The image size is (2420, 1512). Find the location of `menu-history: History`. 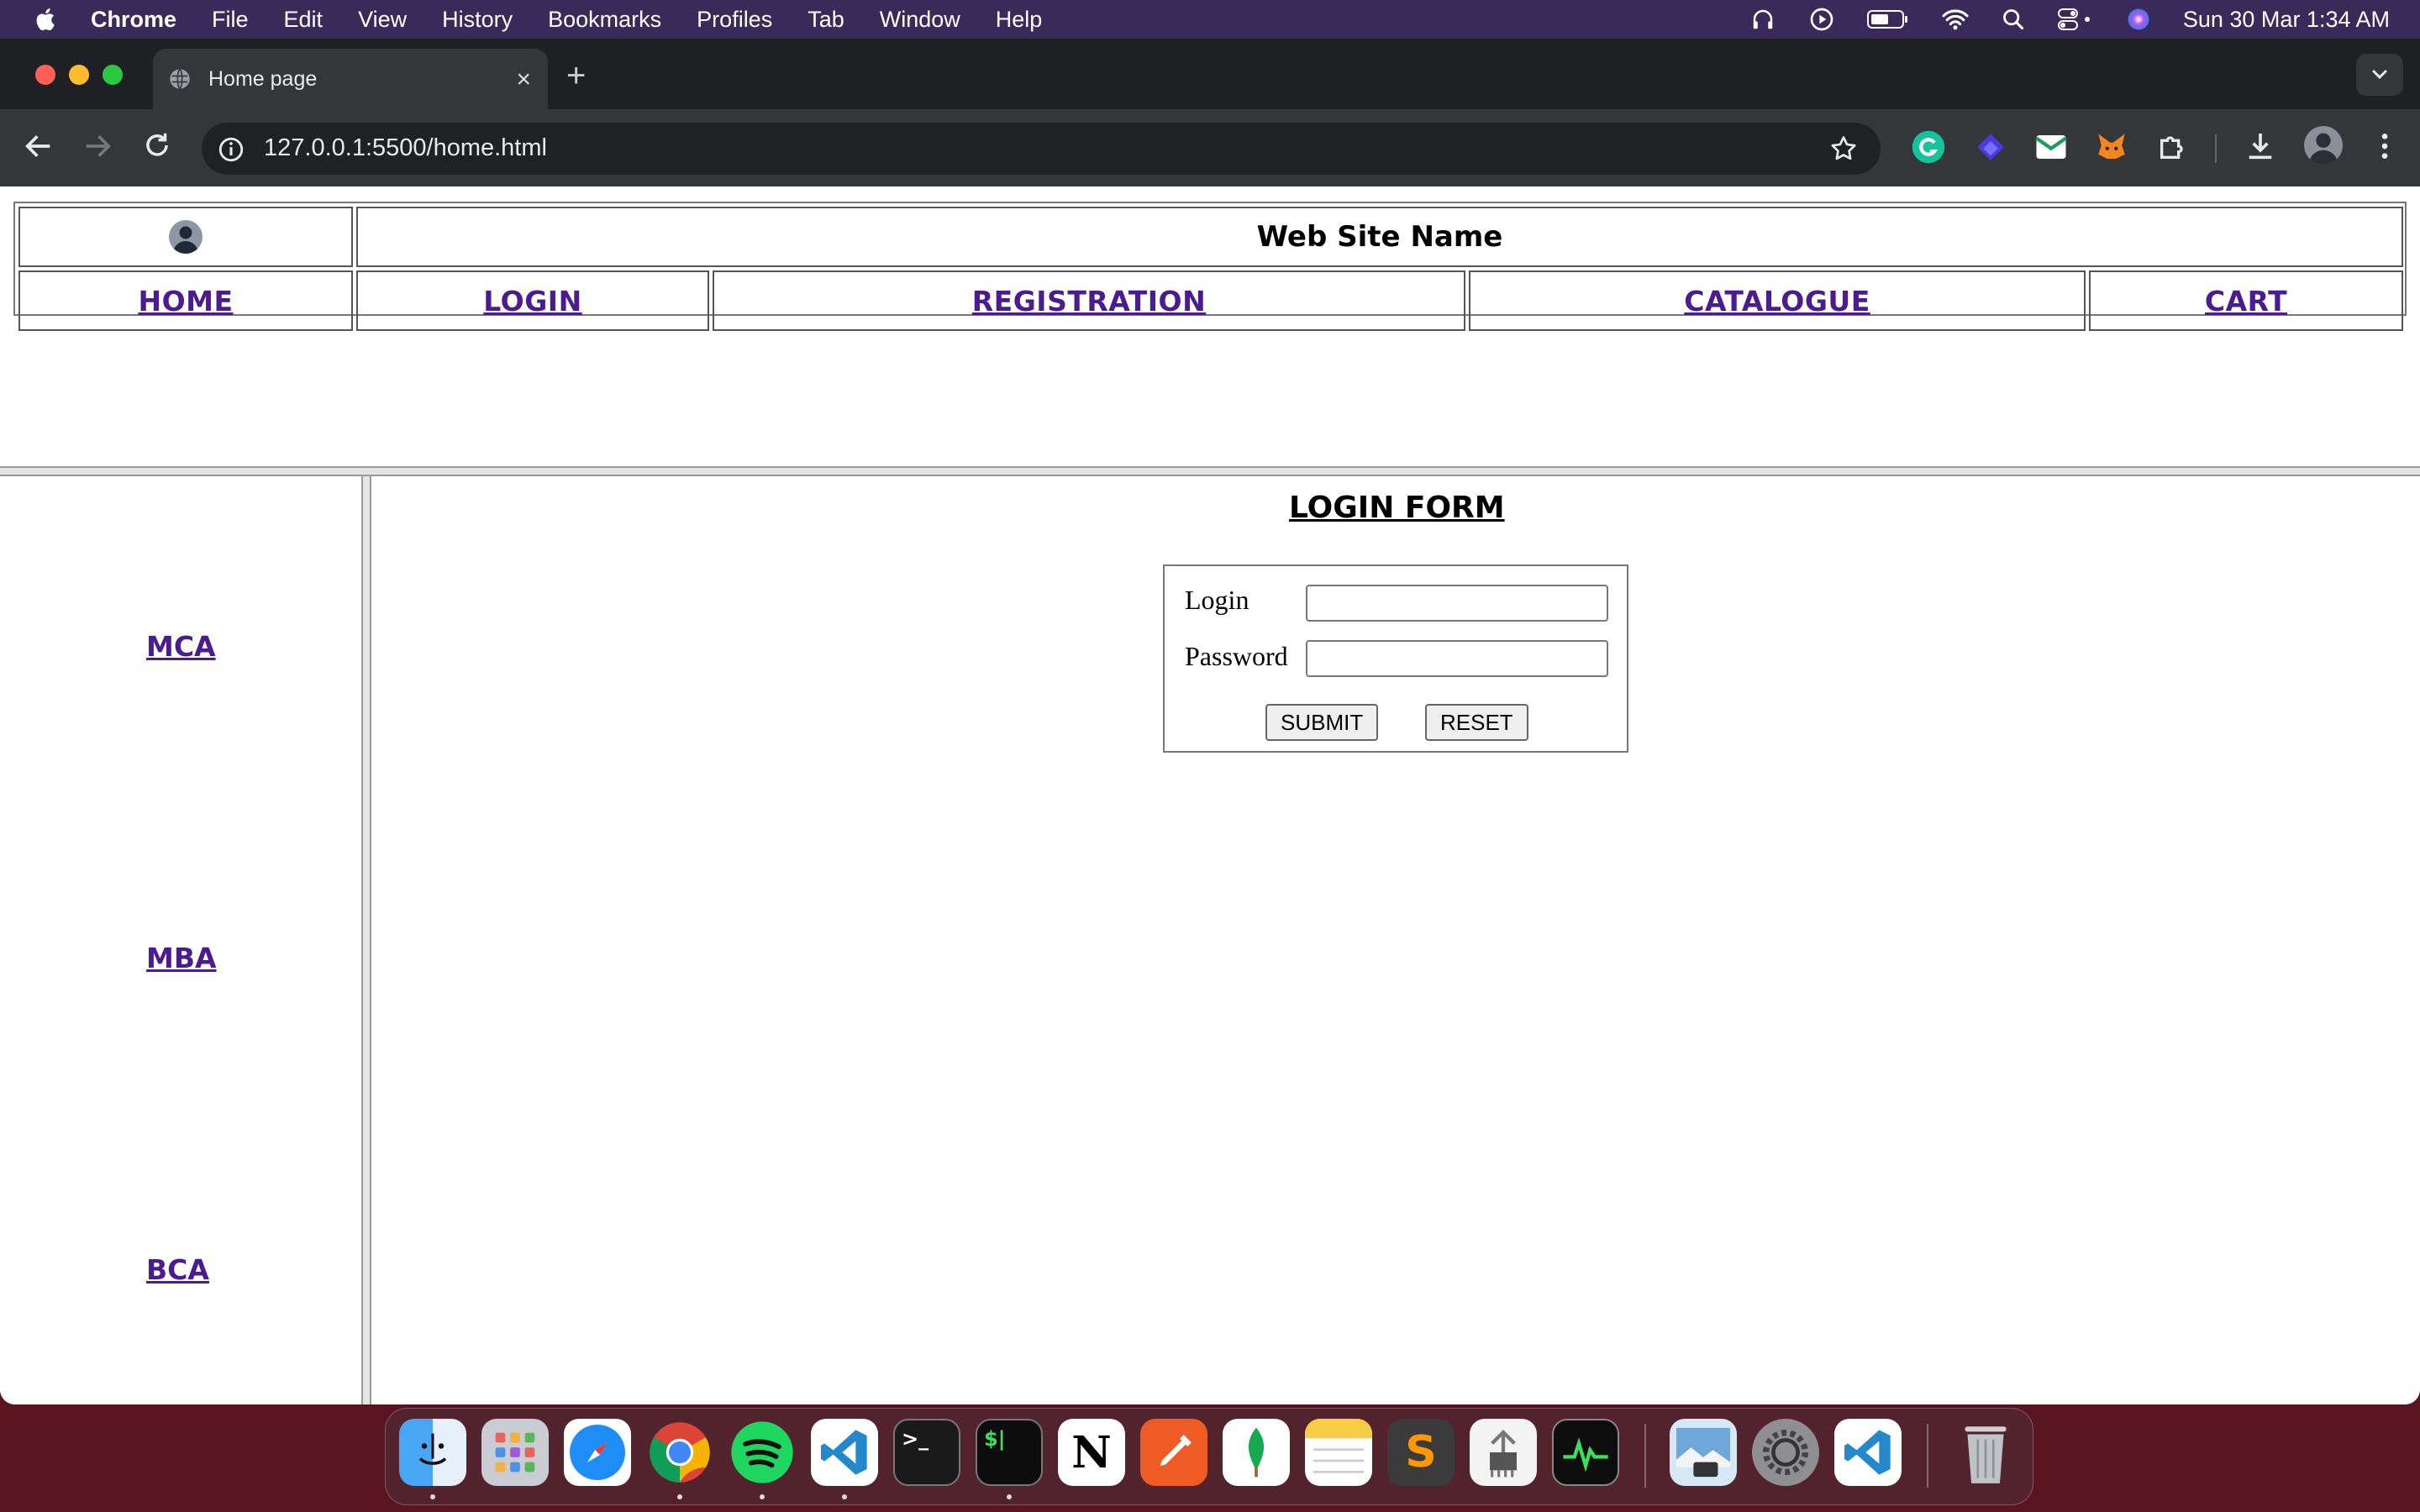

menu-history: History is located at coordinates (478, 20).